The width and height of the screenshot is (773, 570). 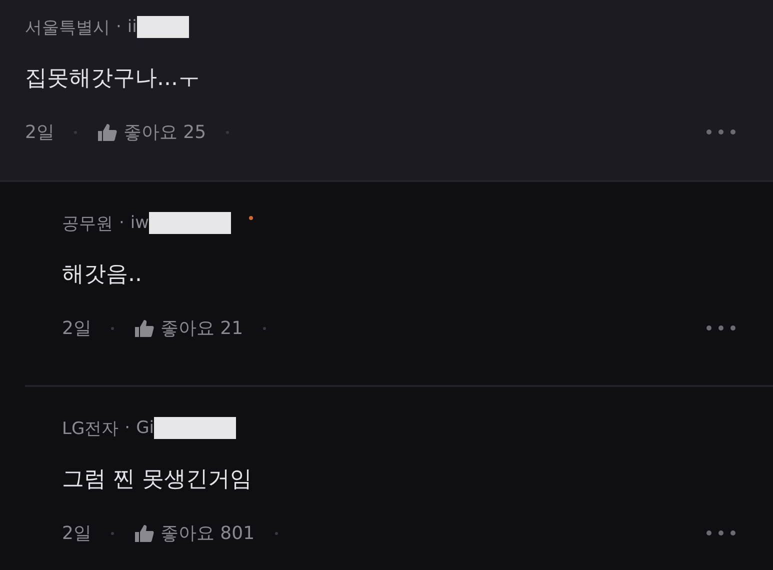 I want to click on company-name: 서울특별시, so click(x=67, y=27).